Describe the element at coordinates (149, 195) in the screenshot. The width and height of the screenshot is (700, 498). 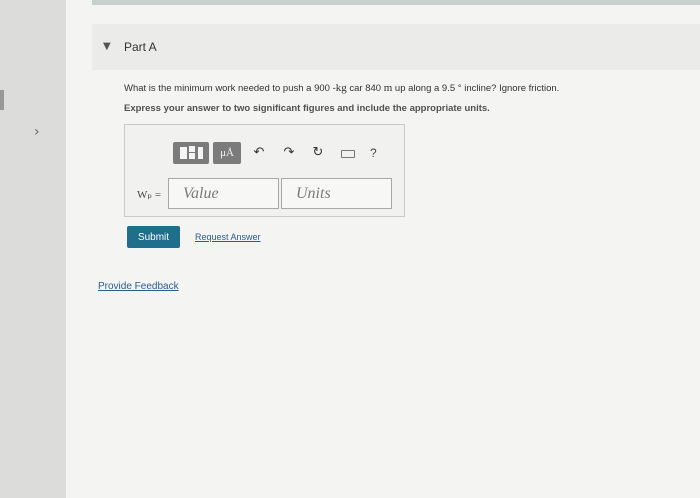
I see `variable-label: Wₚ =` at that location.